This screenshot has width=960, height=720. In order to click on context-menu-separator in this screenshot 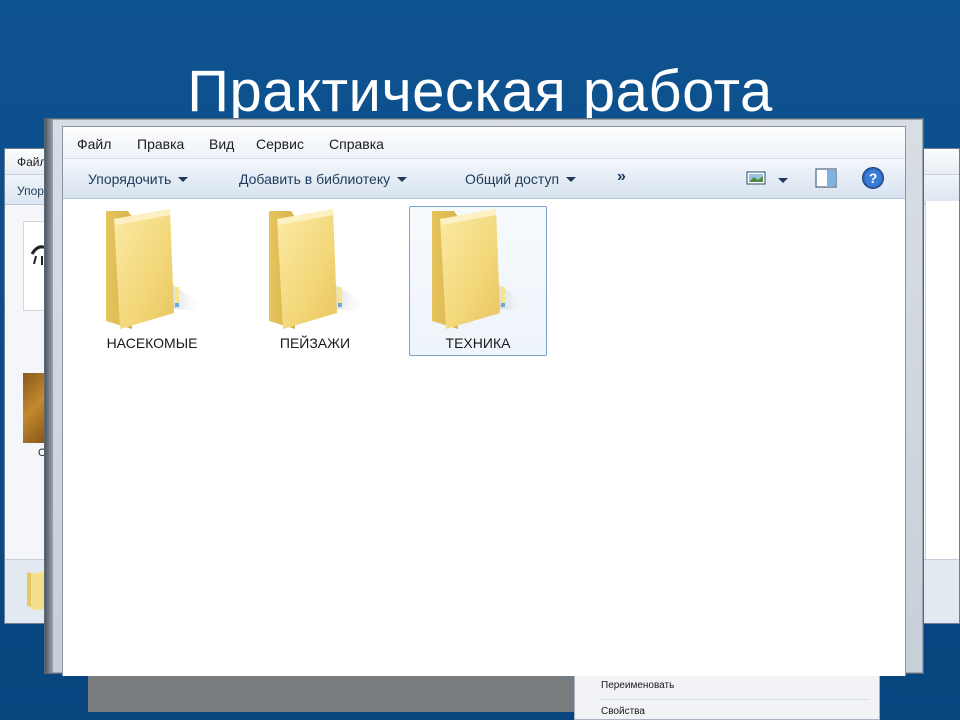, I will do `click(734, 699)`.